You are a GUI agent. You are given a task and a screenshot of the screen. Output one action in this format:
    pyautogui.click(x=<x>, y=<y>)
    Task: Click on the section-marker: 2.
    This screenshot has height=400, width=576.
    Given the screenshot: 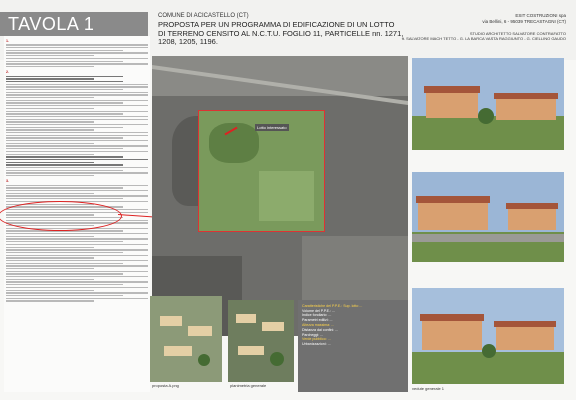 What is the action you would take?
    pyautogui.click(x=7, y=72)
    